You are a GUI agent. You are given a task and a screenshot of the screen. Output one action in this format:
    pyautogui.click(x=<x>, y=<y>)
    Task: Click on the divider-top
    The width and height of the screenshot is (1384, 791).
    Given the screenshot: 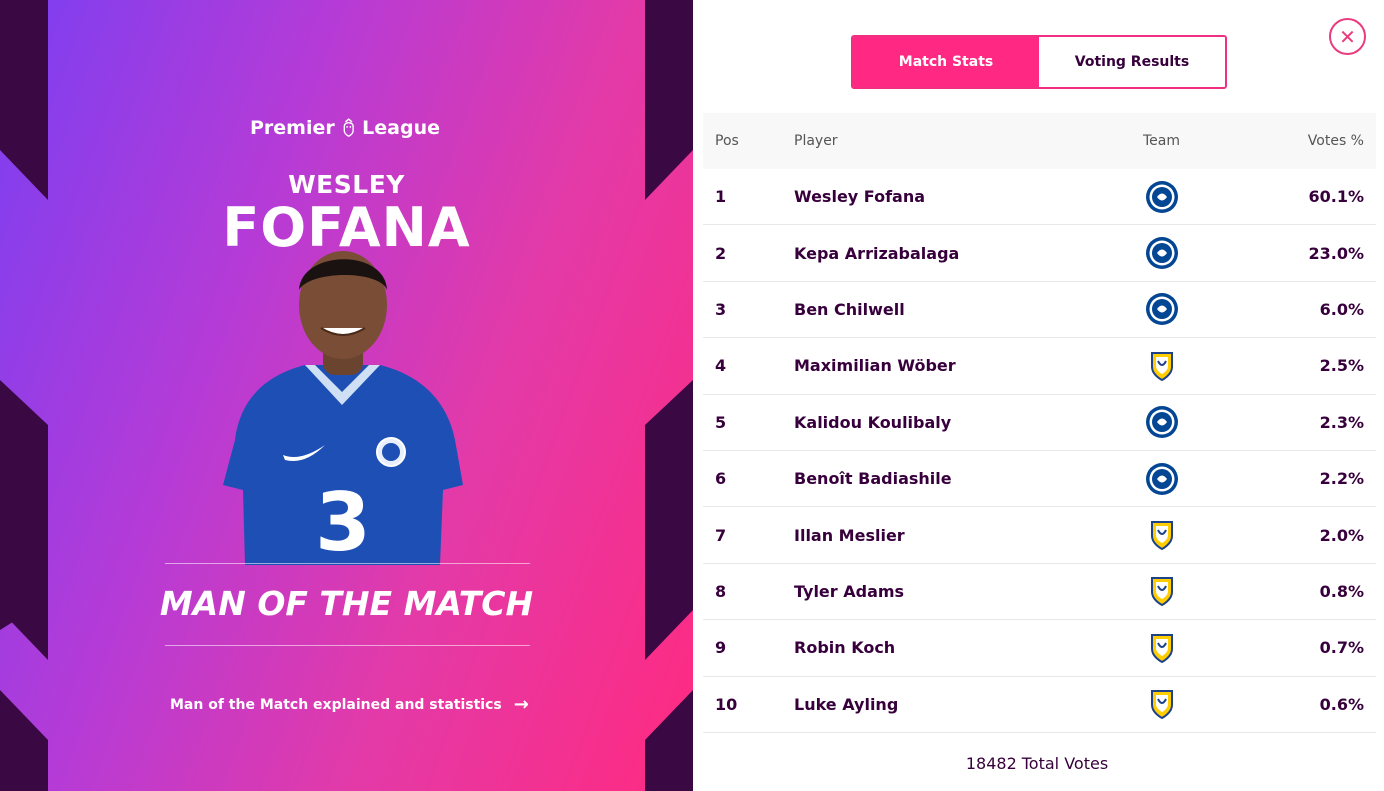 What is the action you would take?
    pyautogui.click(x=347, y=563)
    